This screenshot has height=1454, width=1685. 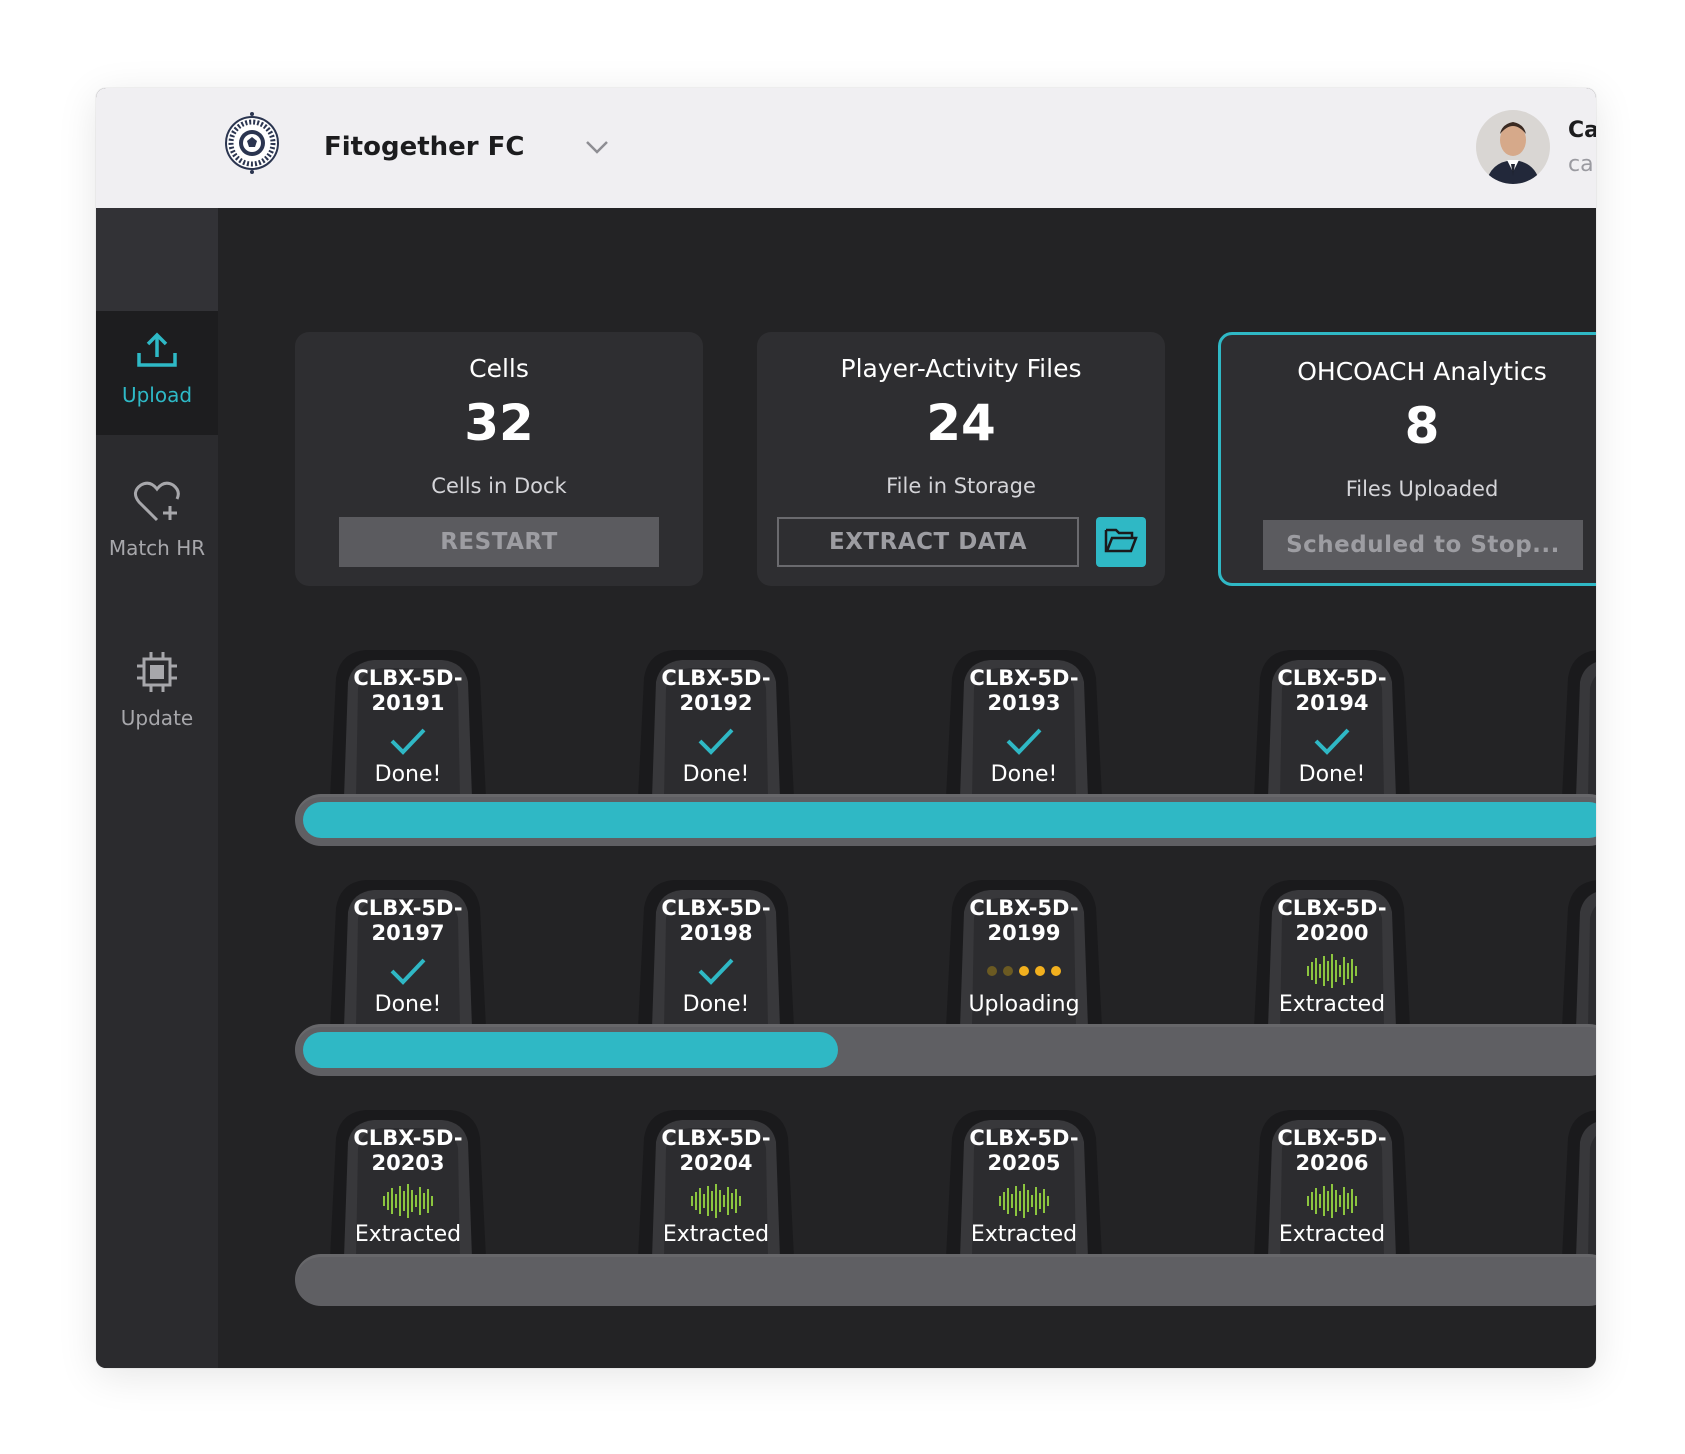 I want to click on cell-id-number: 20193, so click(x=1024, y=703).